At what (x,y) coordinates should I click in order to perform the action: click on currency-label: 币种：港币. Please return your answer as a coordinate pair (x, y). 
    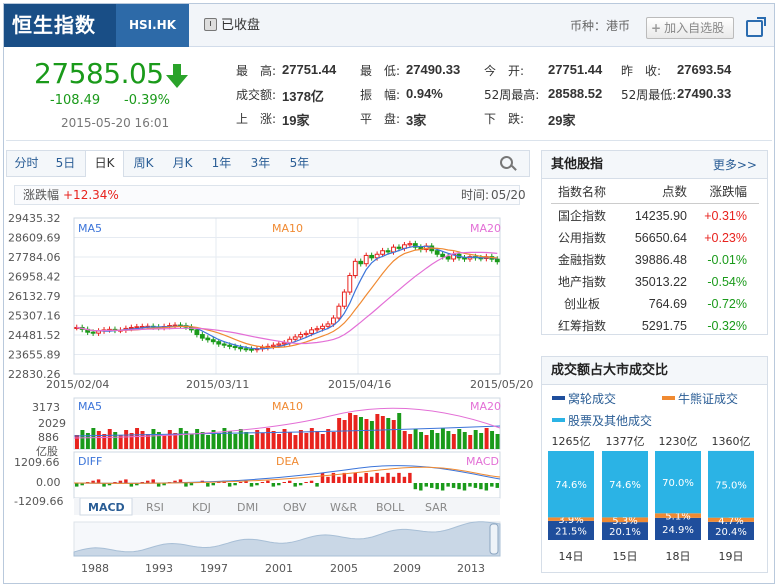
    Looking at the image, I should click on (600, 26).